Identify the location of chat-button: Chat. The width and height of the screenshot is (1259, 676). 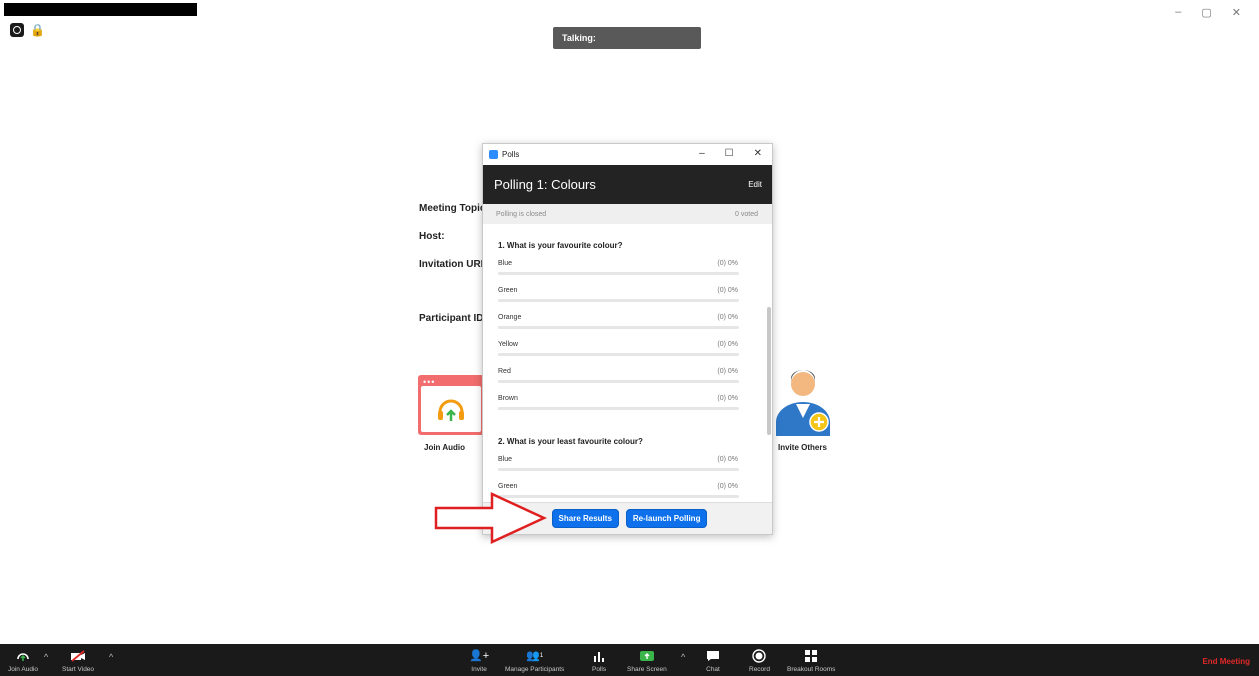
(713, 660).